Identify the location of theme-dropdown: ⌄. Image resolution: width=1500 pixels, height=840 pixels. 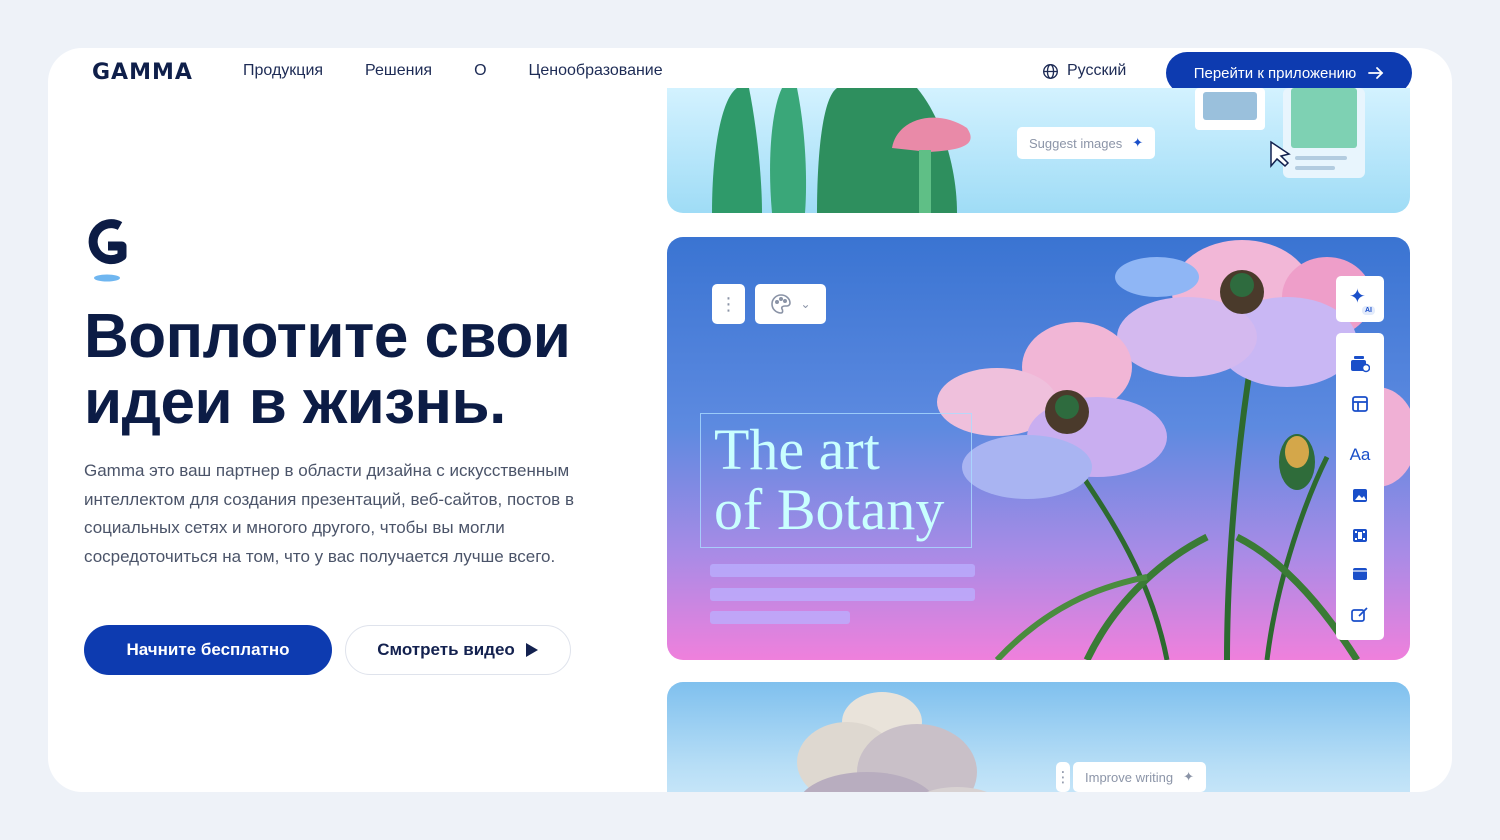
(790, 304).